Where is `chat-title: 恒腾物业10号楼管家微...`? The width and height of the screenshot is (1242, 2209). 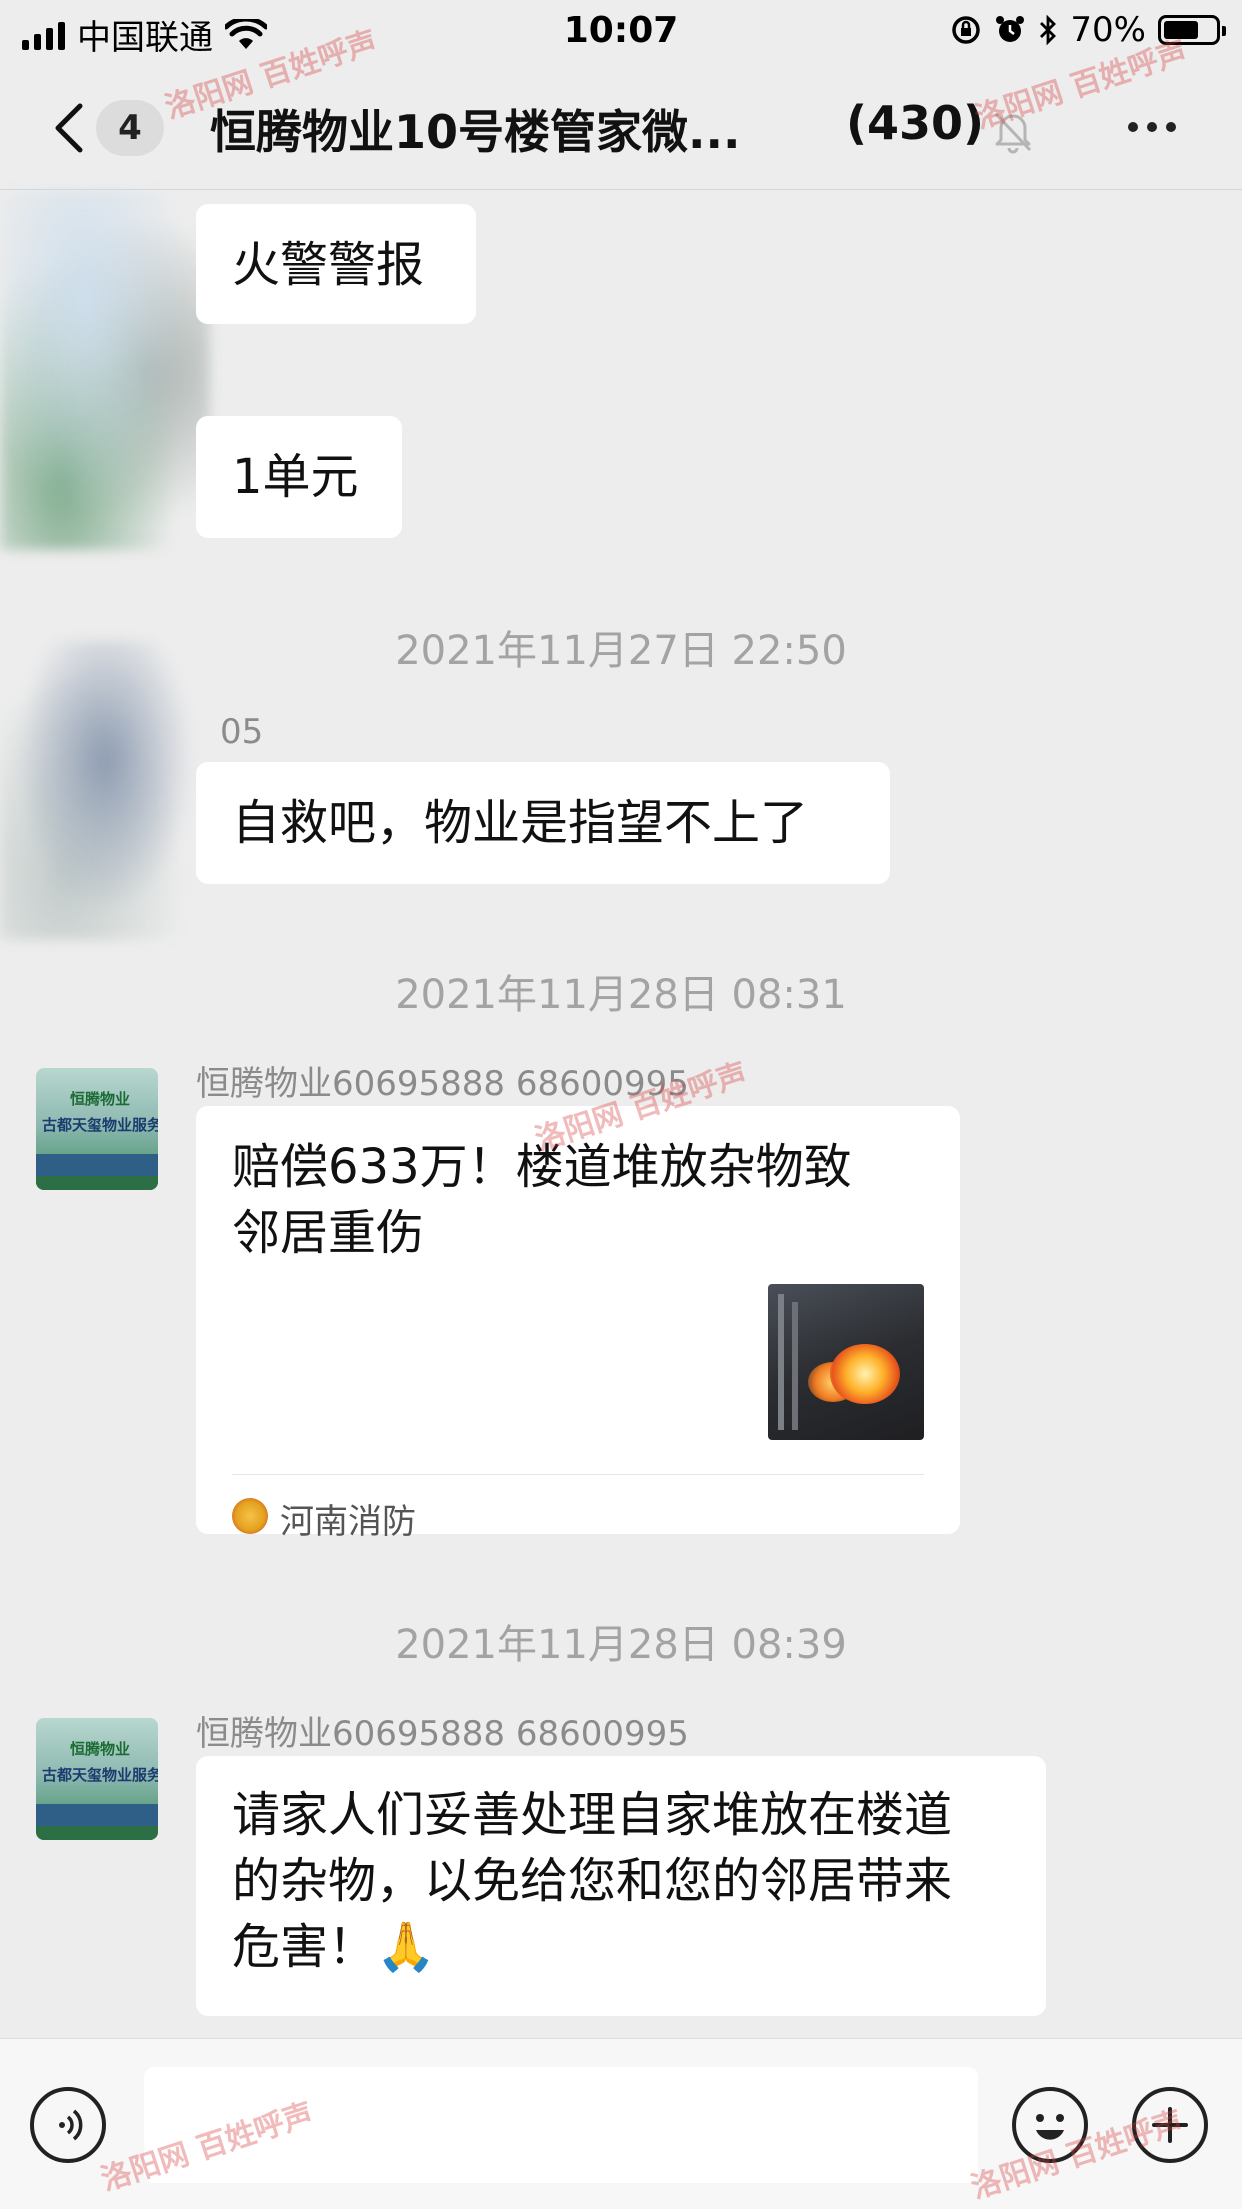 chat-title: 恒腾物业10号楼管家微... is located at coordinates (475, 129).